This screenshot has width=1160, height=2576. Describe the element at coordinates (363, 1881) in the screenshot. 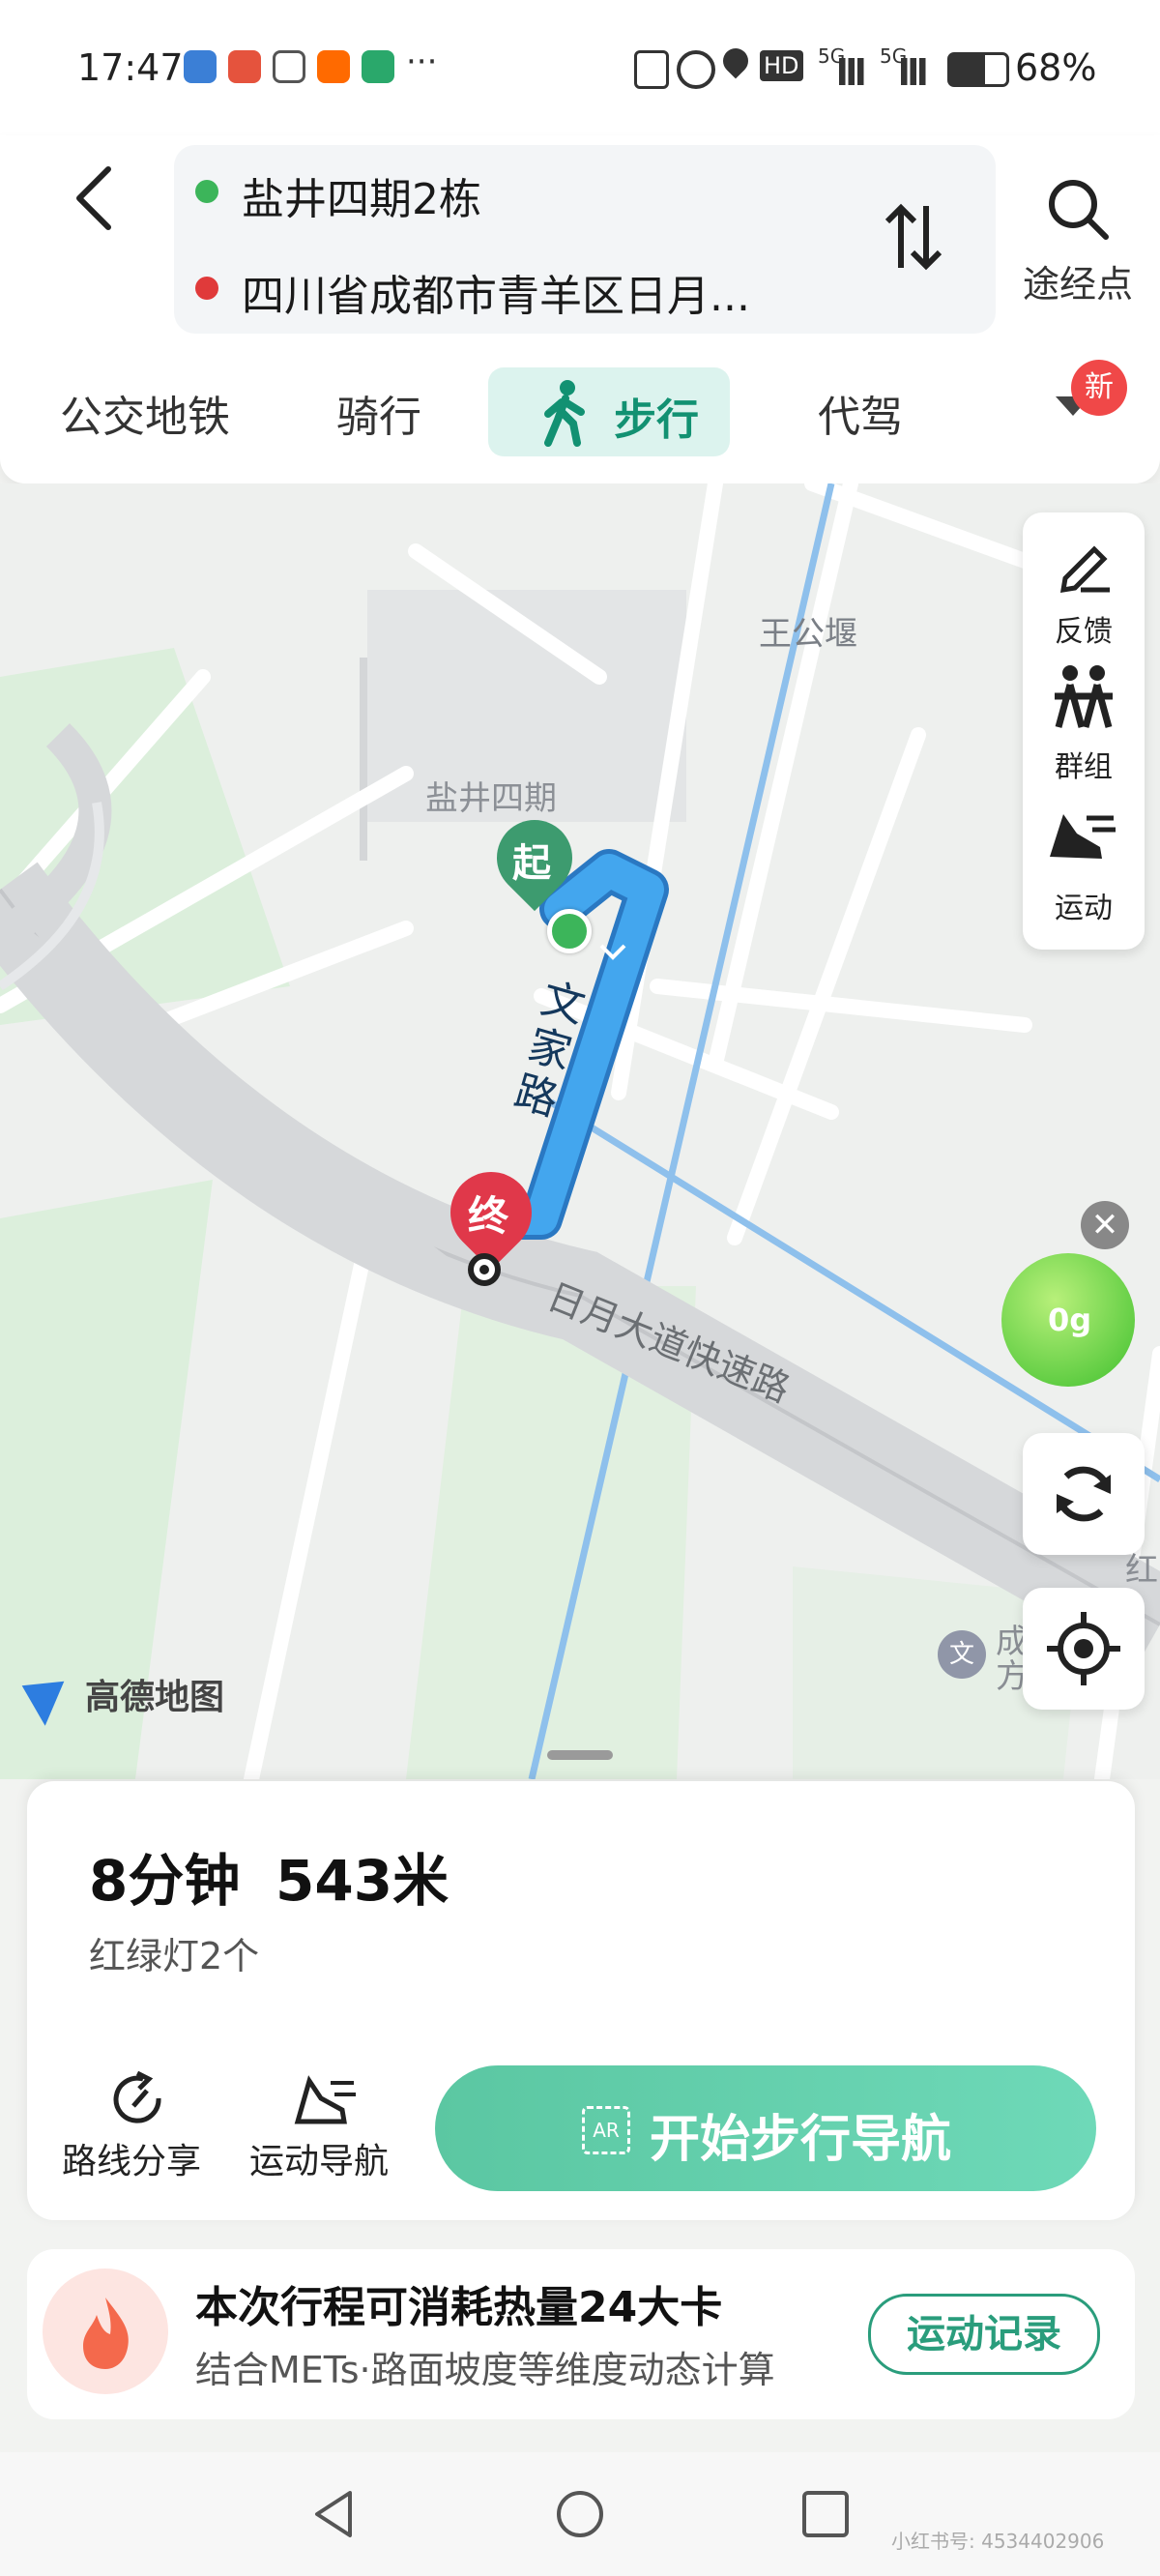

I see `route-distance: 543米` at that location.